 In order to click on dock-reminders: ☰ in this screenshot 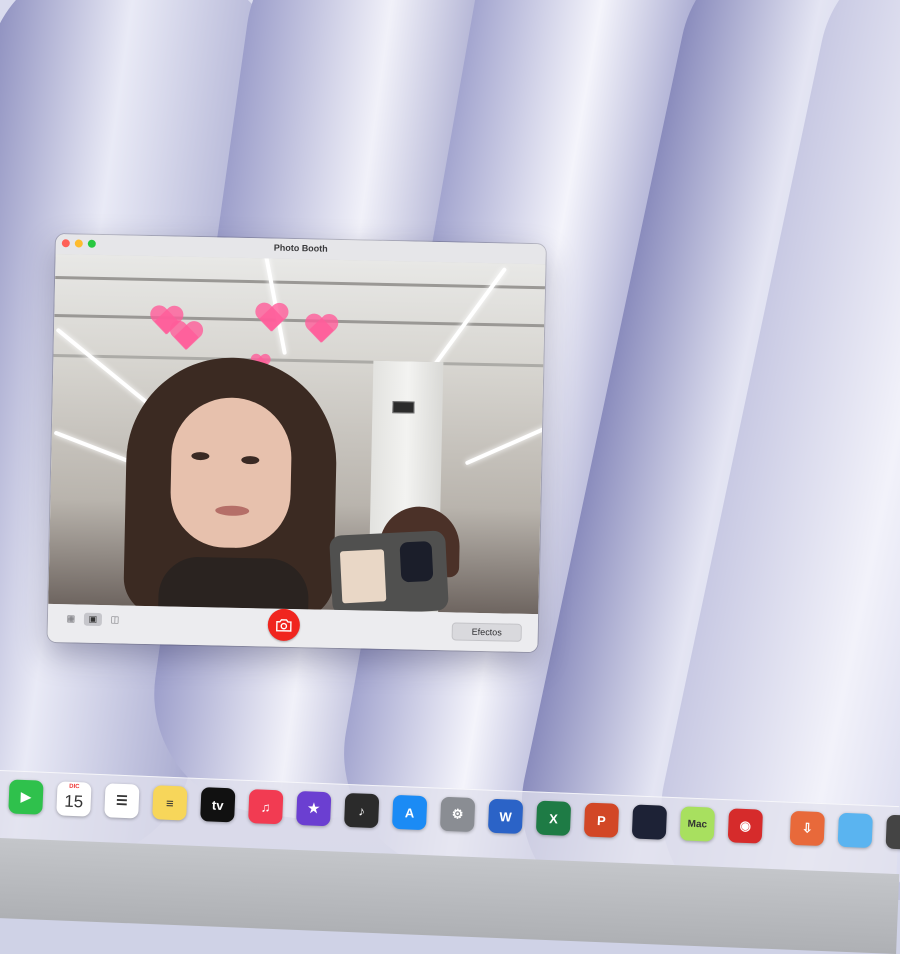, I will do `click(122, 801)`.